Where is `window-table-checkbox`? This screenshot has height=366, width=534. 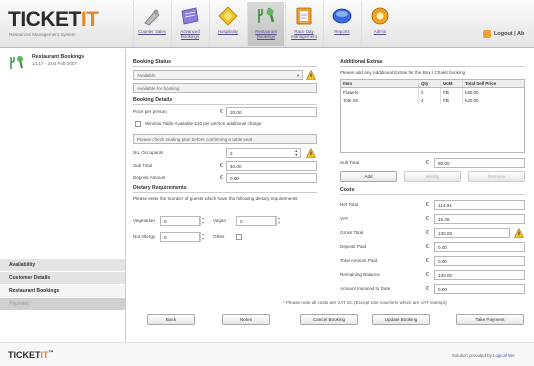 window-table-checkbox is located at coordinates (138, 124).